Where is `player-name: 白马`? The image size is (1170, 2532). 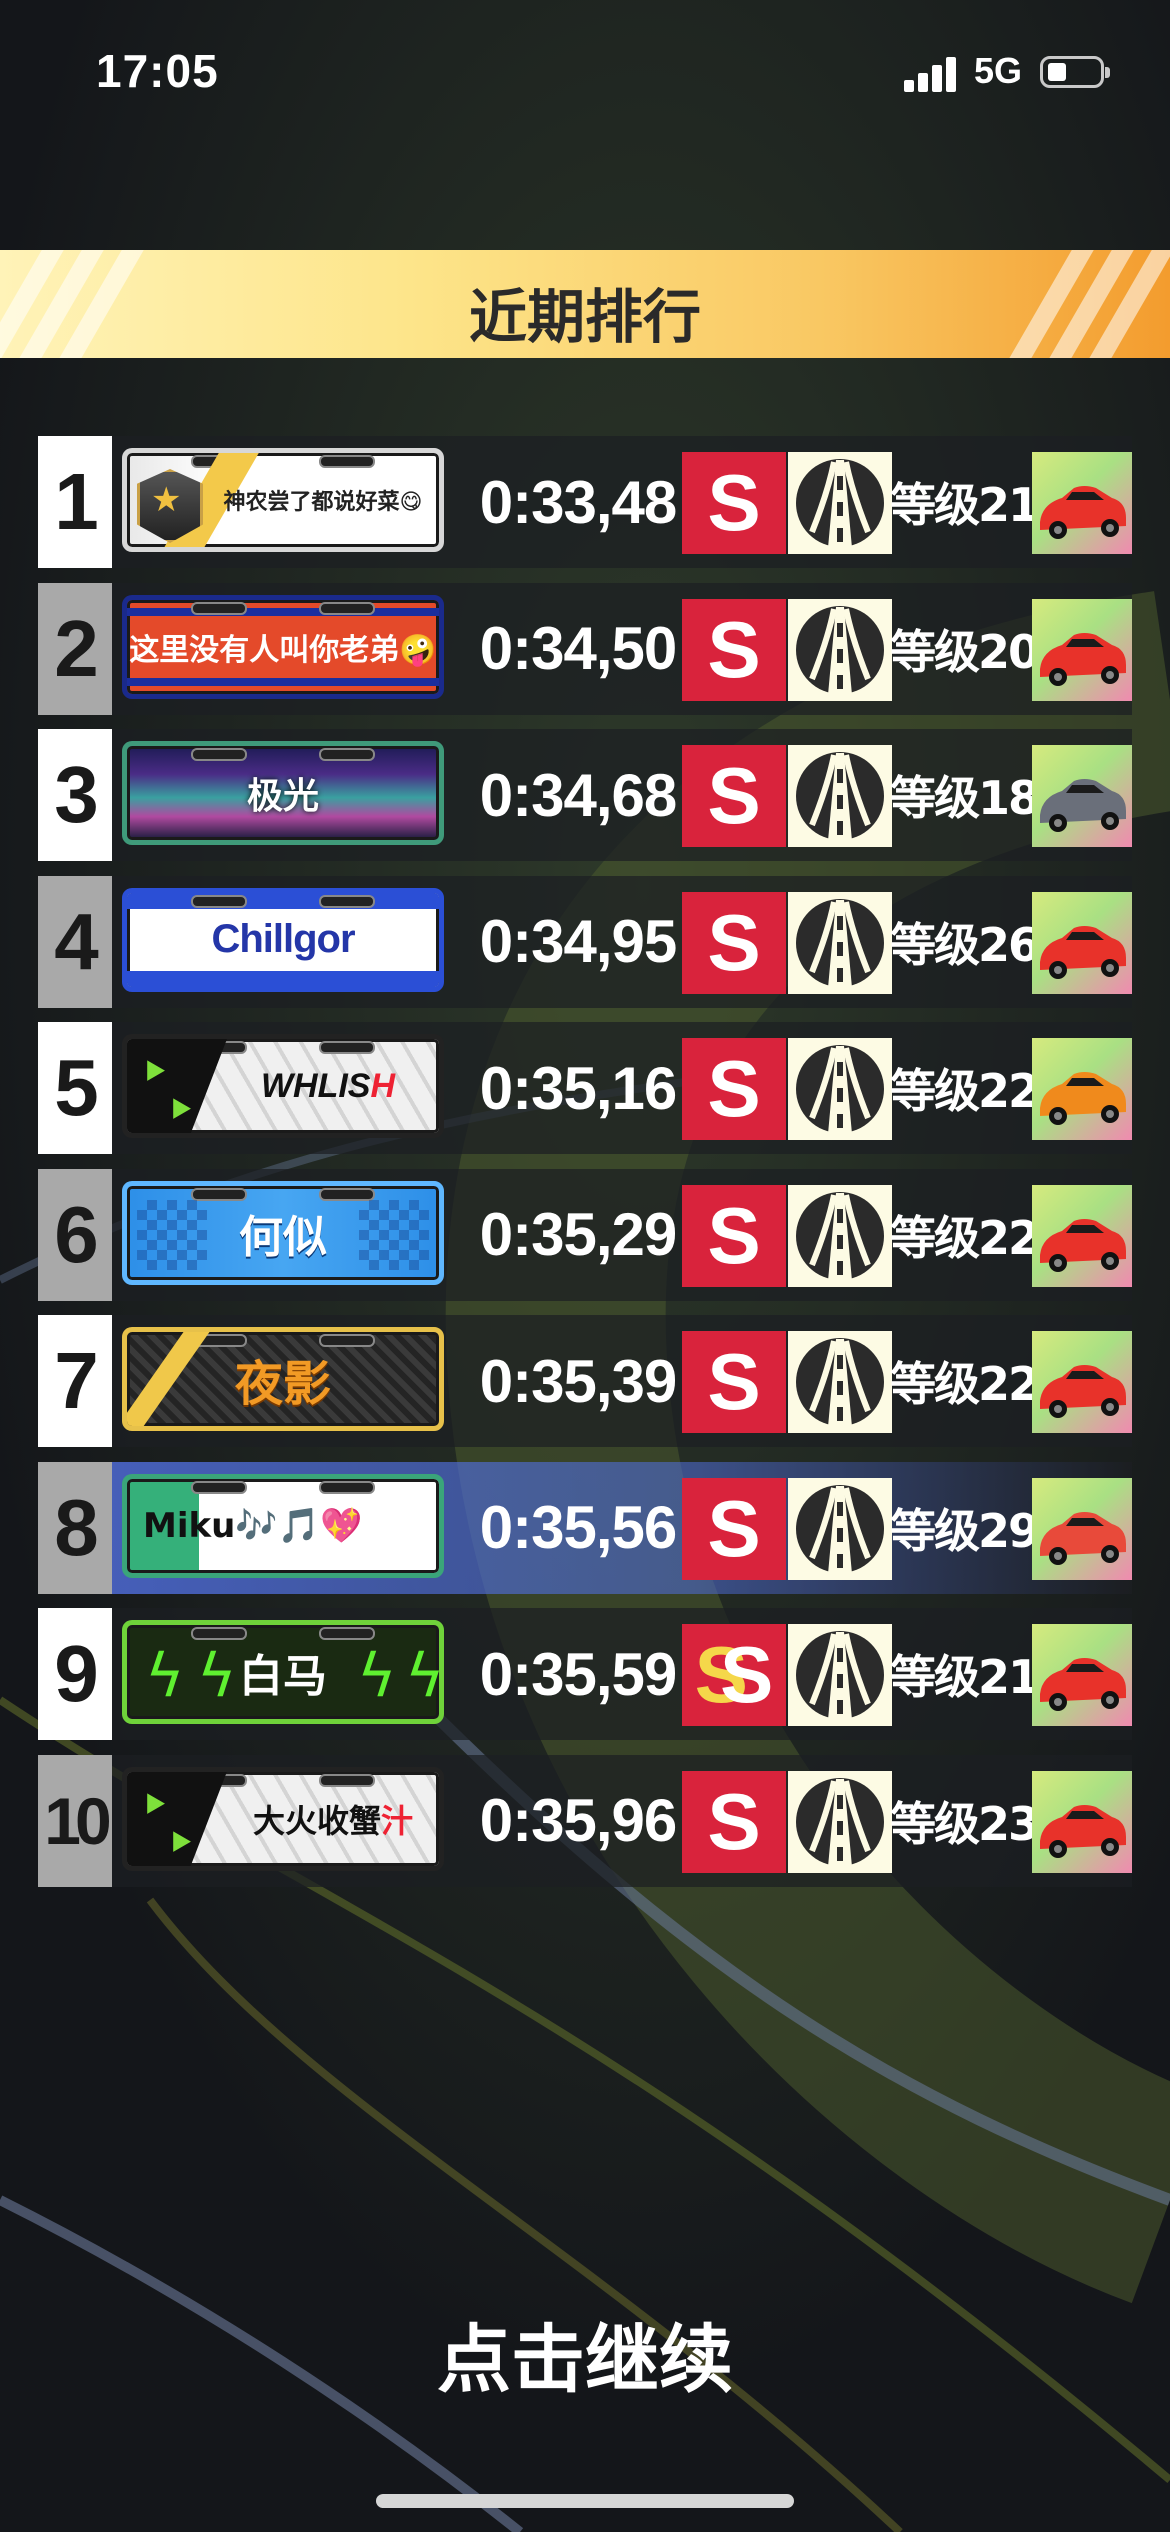 player-name: 白马 is located at coordinates (283, 1676).